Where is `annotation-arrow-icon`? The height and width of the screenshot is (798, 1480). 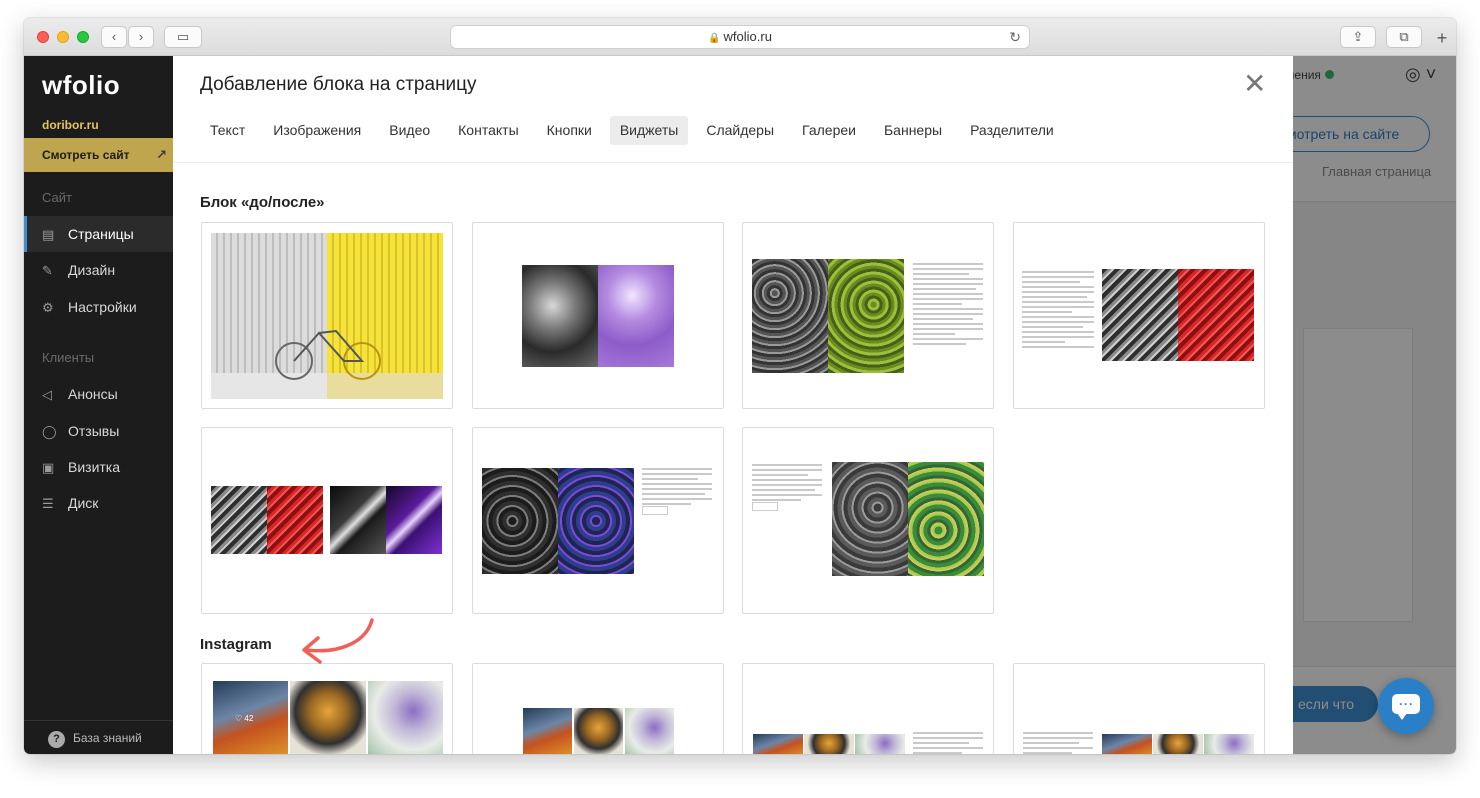 annotation-arrow-icon is located at coordinates (338, 641).